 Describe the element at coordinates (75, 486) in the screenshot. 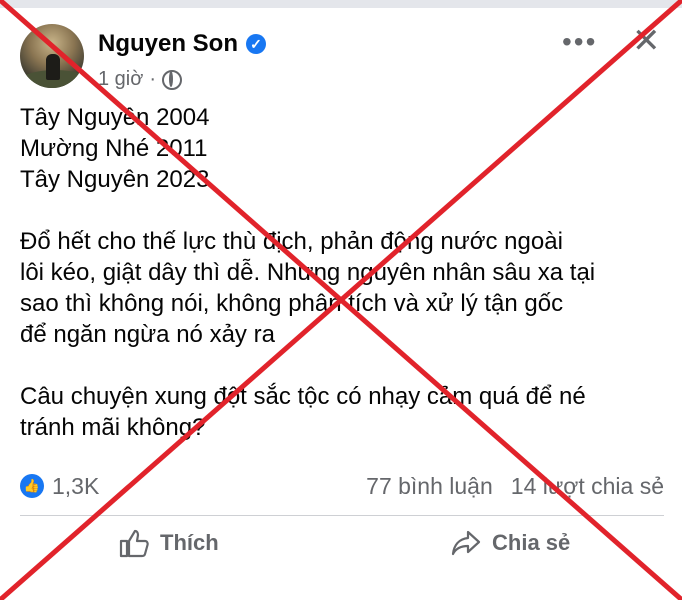

I see `reaction-count: 1,3K` at that location.